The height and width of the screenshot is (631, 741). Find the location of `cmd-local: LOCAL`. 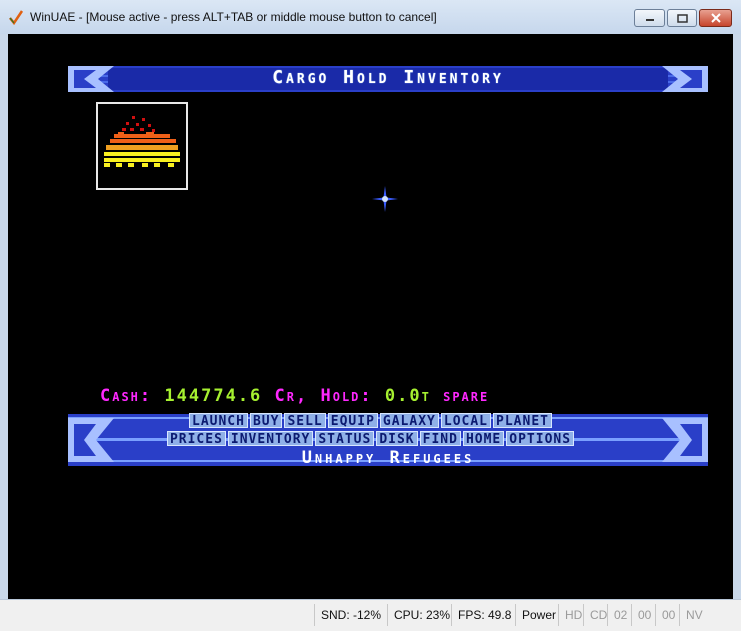

cmd-local: LOCAL is located at coordinates (466, 421).